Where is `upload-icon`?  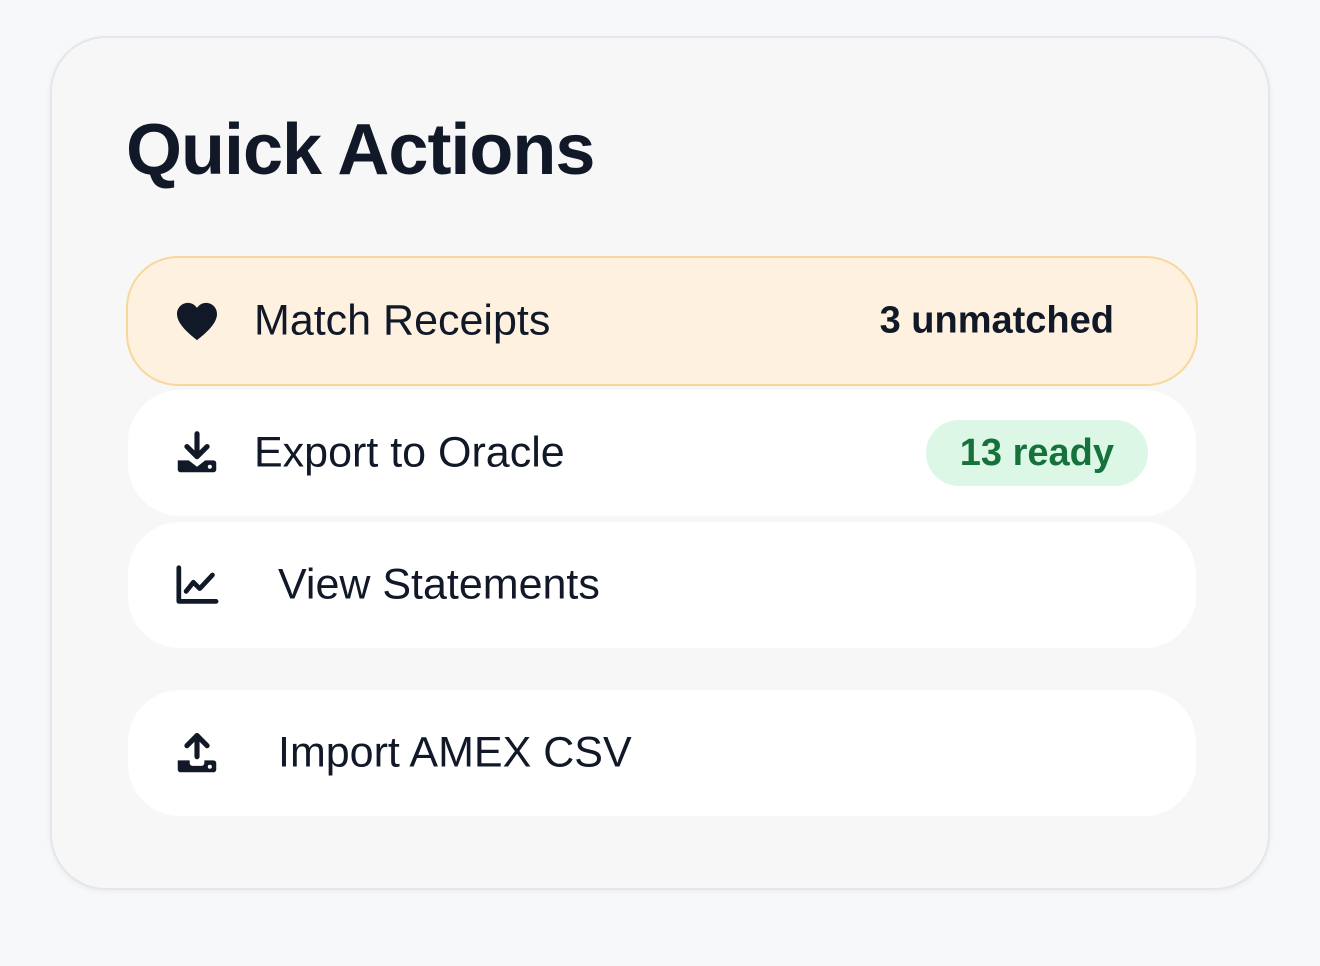 upload-icon is located at coordinates (197, 753).